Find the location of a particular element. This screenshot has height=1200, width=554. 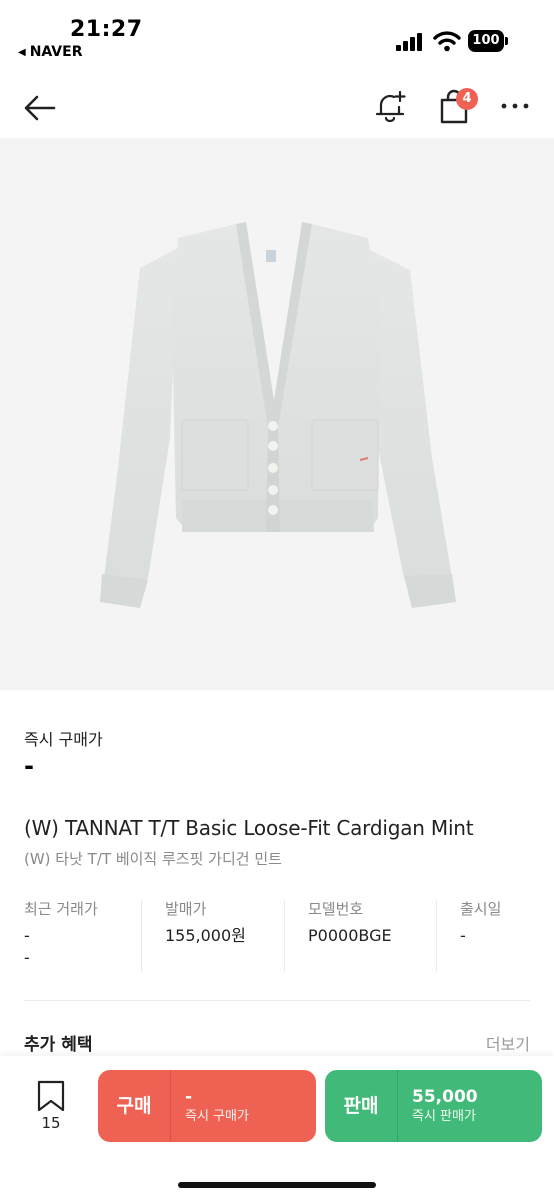

status-time: 21:27 is located at coordinates (106, 29).